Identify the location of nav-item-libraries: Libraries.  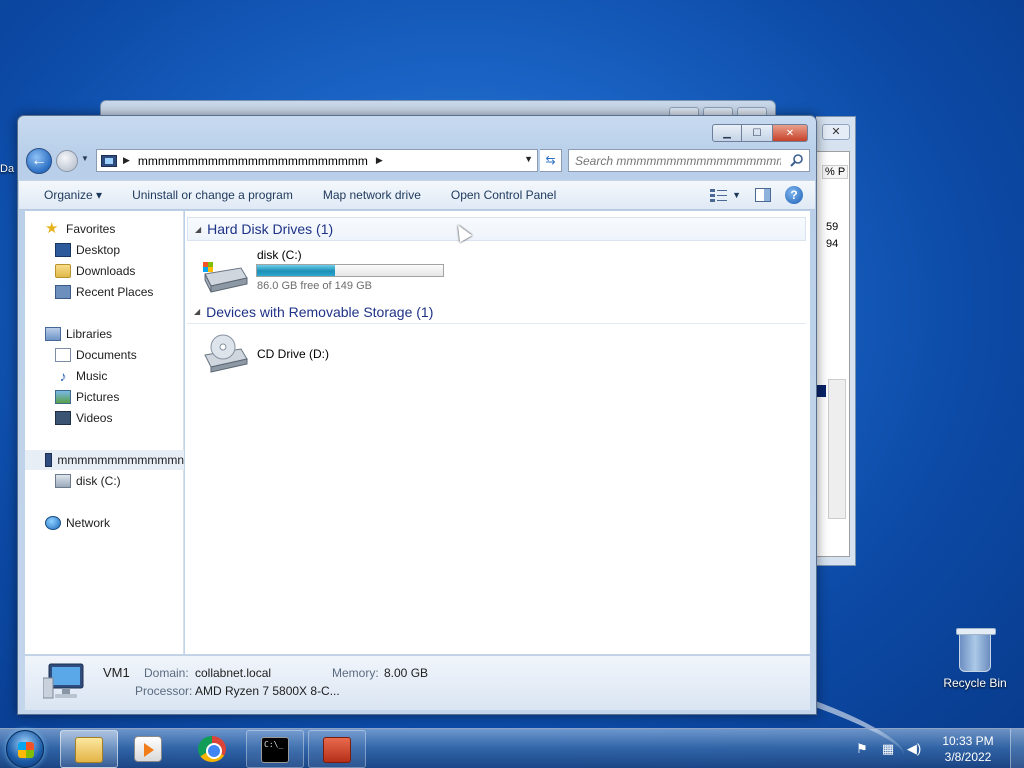
(78, 334).